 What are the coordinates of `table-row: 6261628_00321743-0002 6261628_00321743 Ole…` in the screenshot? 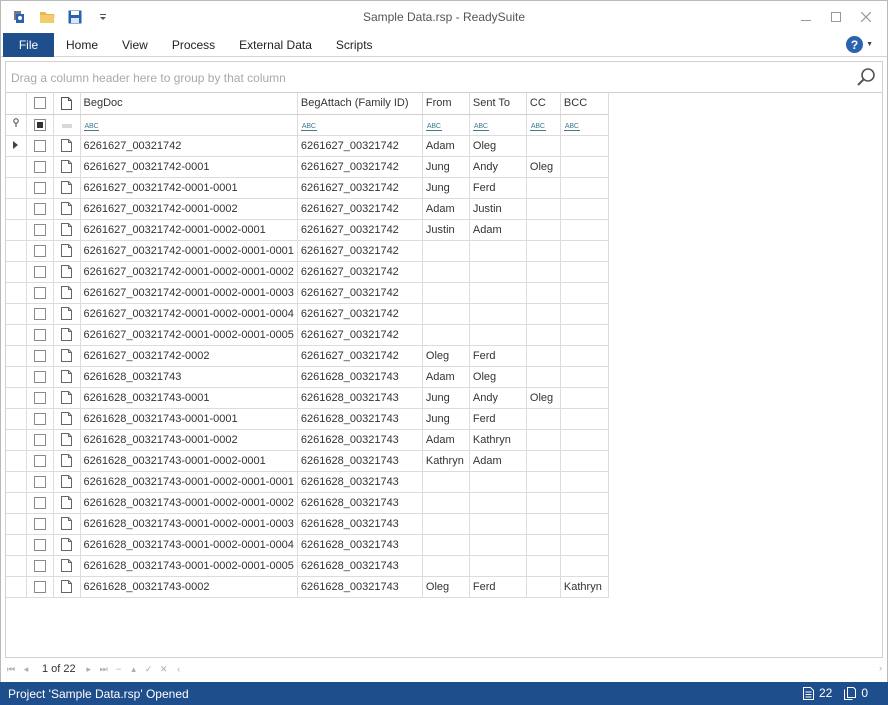 It's located at (307, 587).